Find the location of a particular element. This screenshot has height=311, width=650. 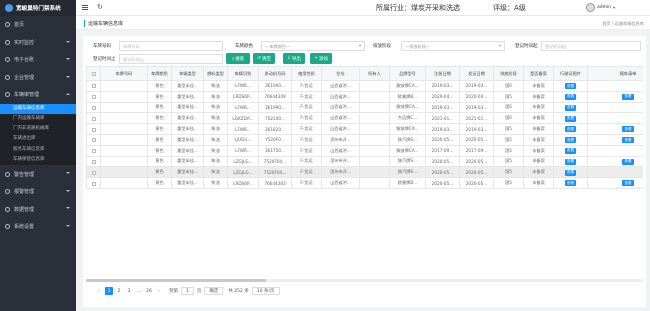

select-all-checkbox is located at coordinates (93, 73).